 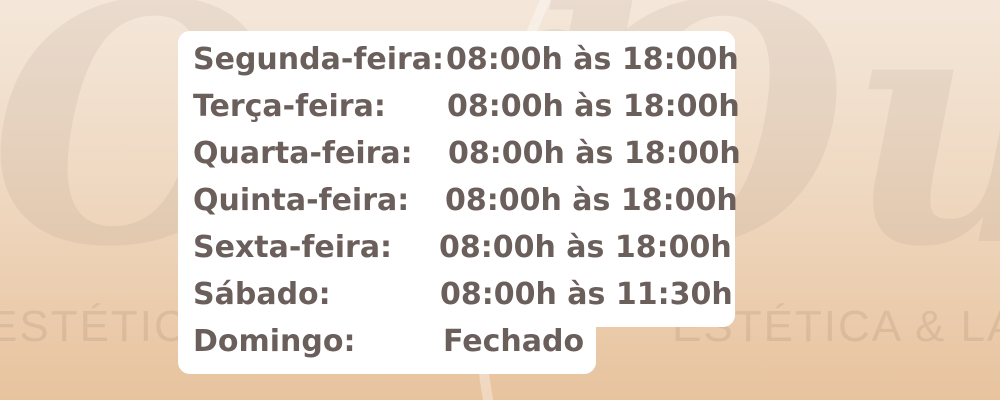 I want to click on schedule-row-sunday: Domingo: Fechado, so click(x=473, y=345).